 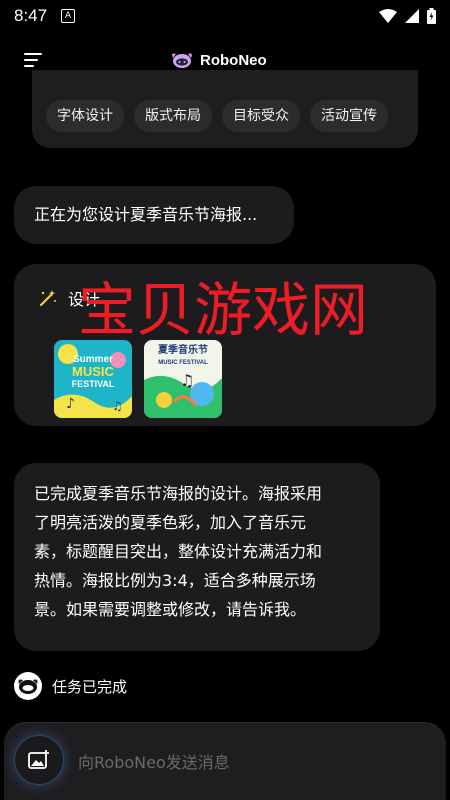 I want to click on result-line: 素，标题醒目突出，整体设计充满活力和, so click(x=178, y=551).